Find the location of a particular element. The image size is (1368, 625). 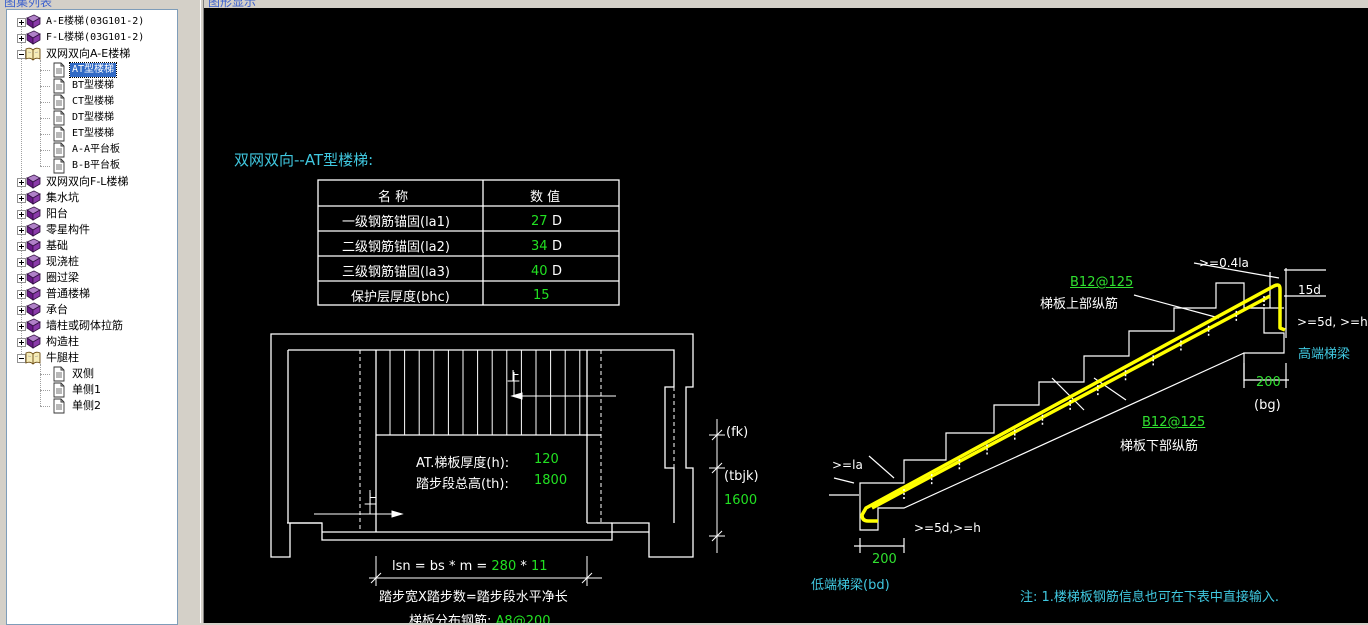

tree-node: 零星构件 is located at coordinates (58, 230).